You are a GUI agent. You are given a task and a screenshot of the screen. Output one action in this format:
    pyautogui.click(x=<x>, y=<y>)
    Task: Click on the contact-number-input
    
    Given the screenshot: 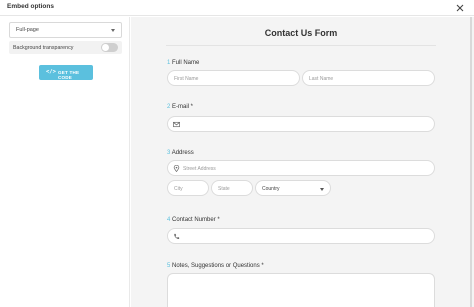 What is the action you would take?
    pyautogui.click(x=301, y=236)
    